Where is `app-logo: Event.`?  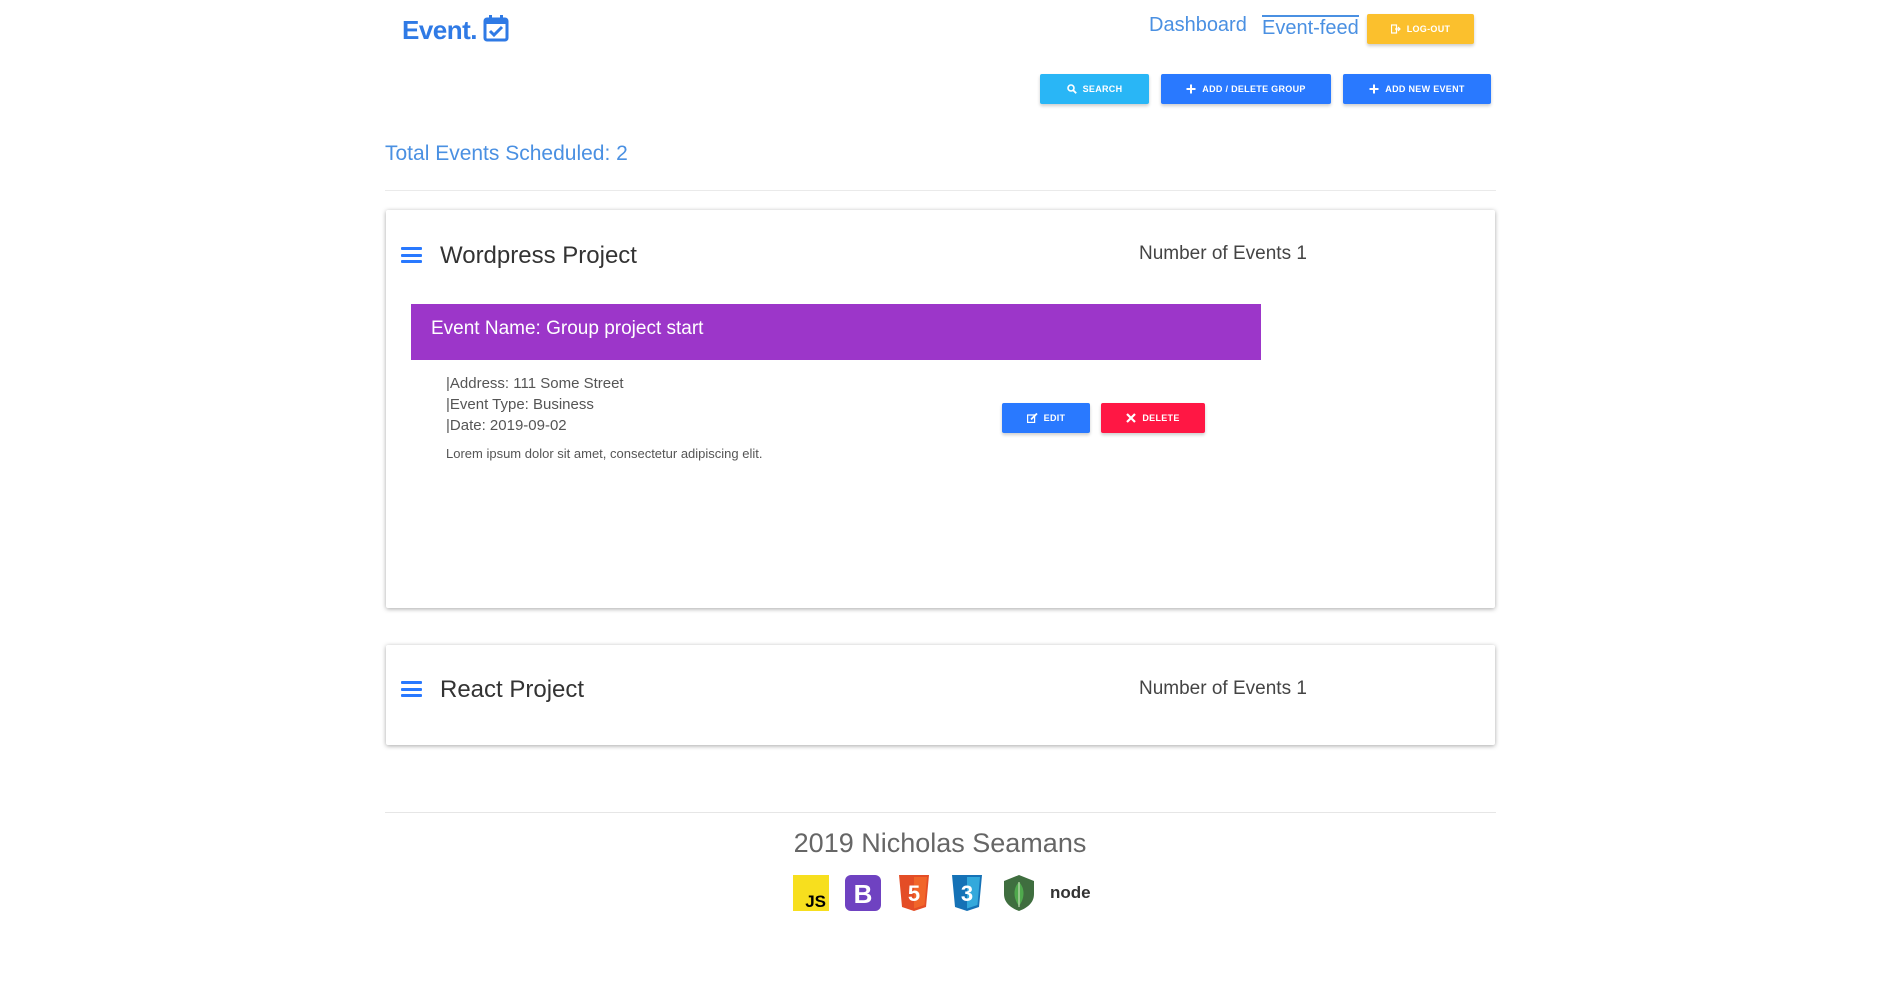
app-logo: Event. is located at coordinates (455, 30).